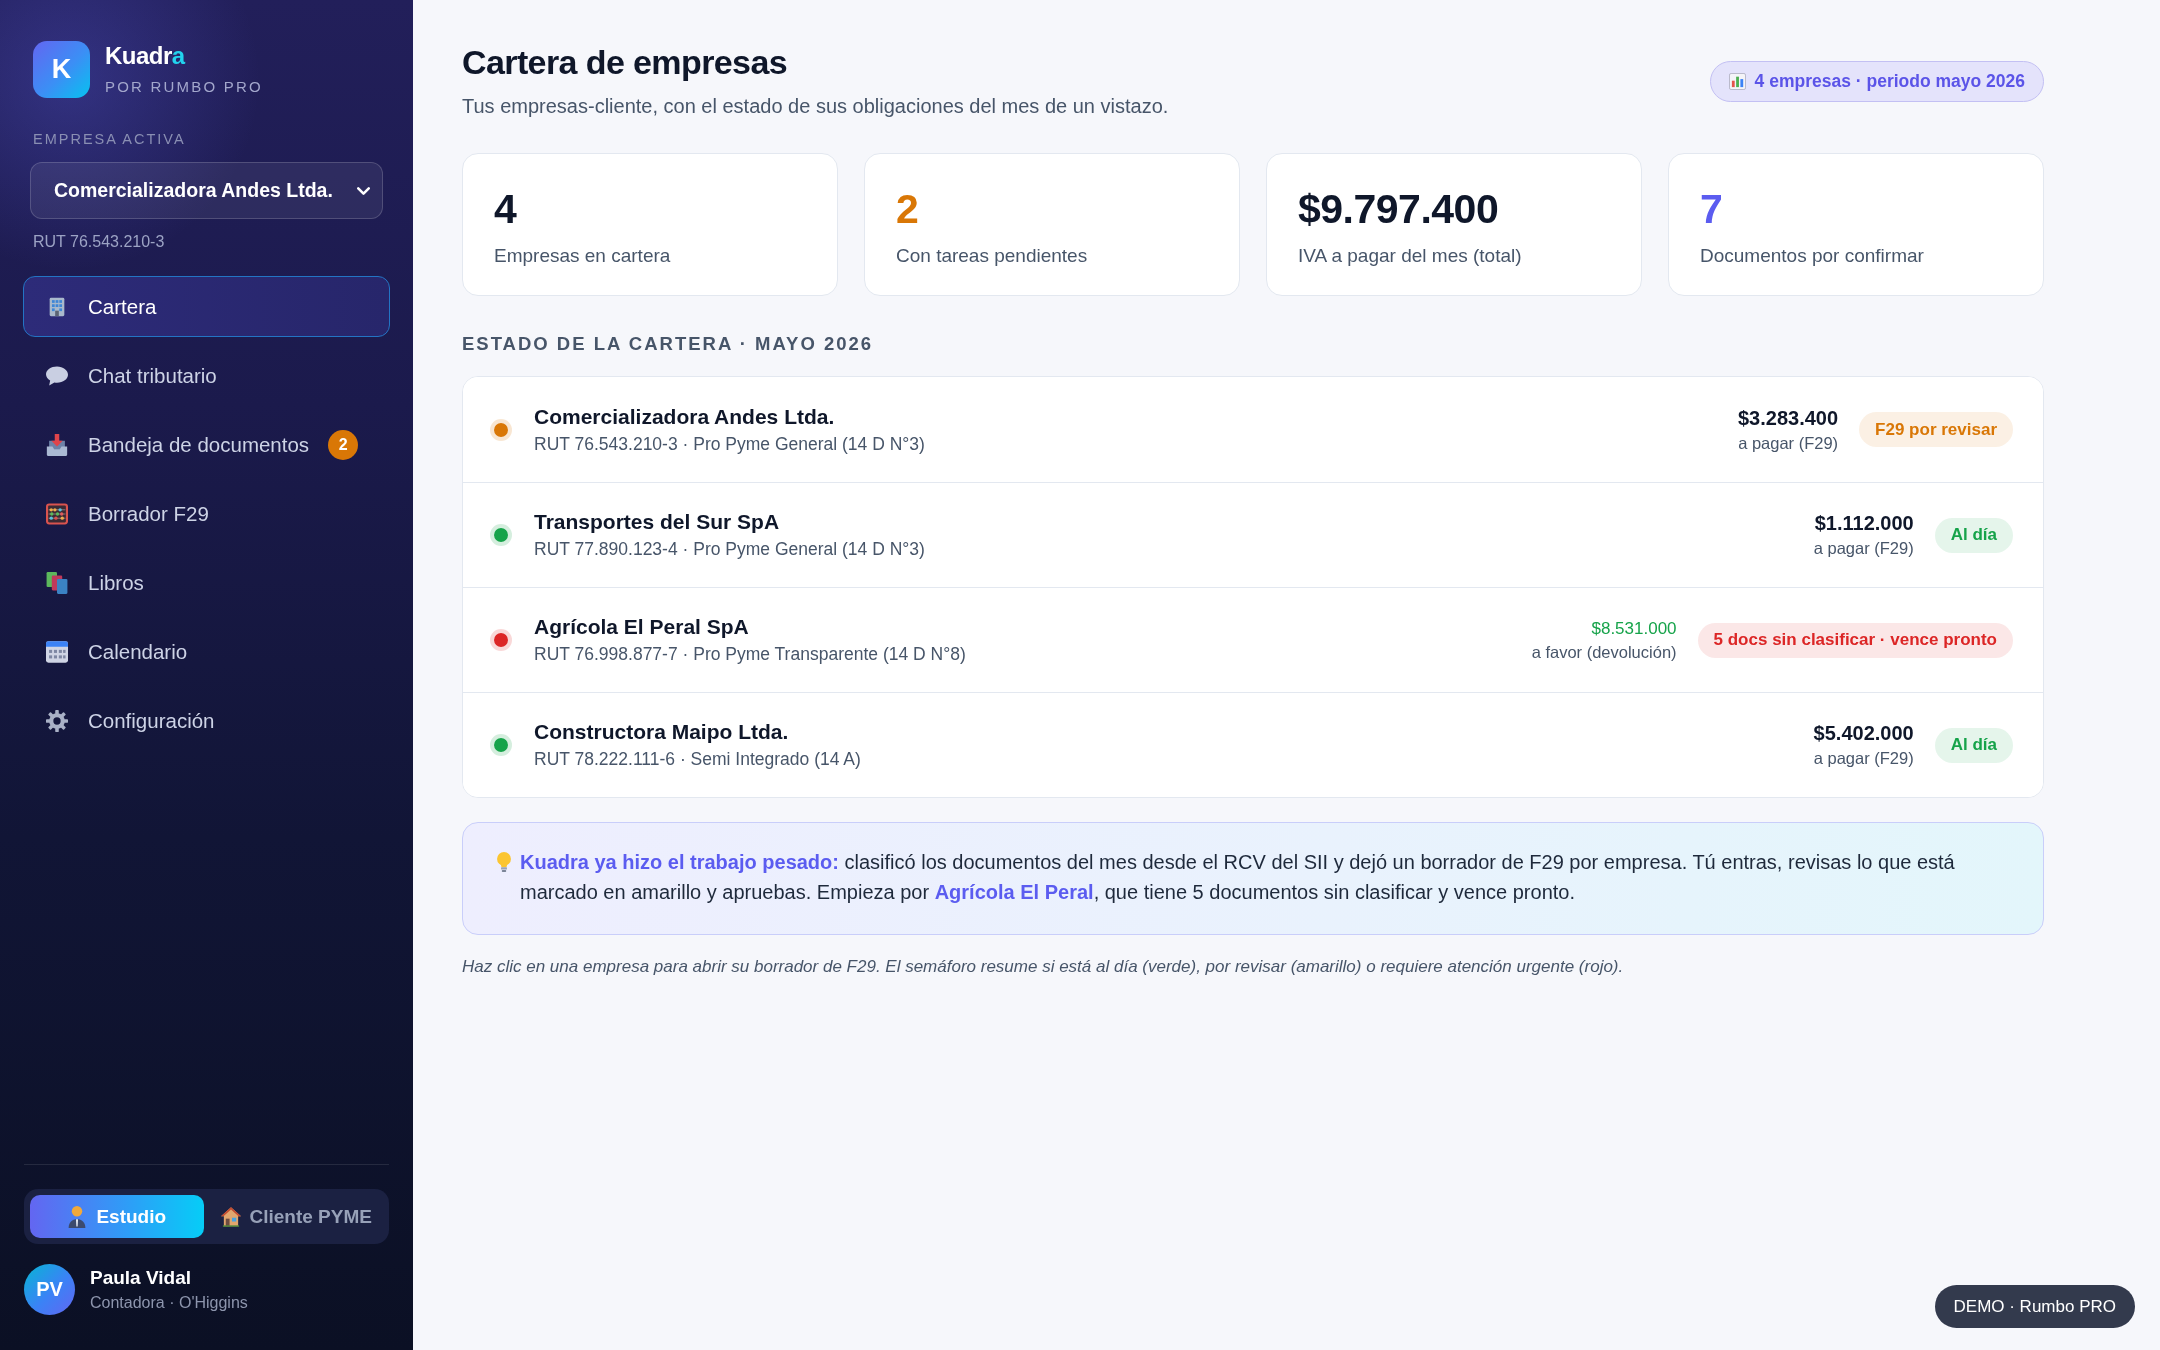 The width and height of the screenshot is (2160, 1350). Describe the element at coordinates (206, 651) in the screenshot. I see `nav-item: Calendario` at that location.